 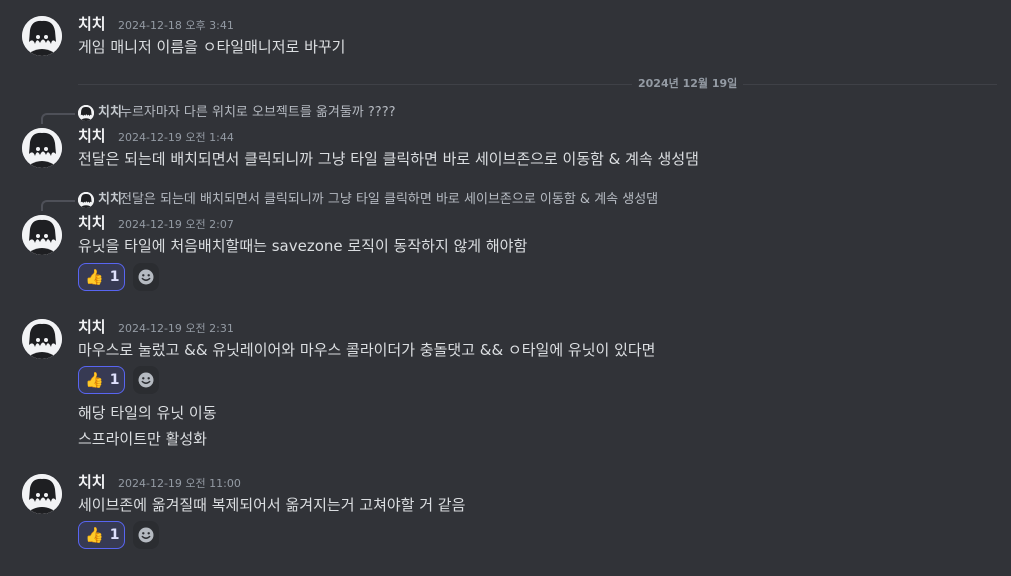 I want to click on reply-preview-text: 누르자마자 다른 위치로 오브젝트를 옮겨둘까 ????, so click(x=258, y=113).